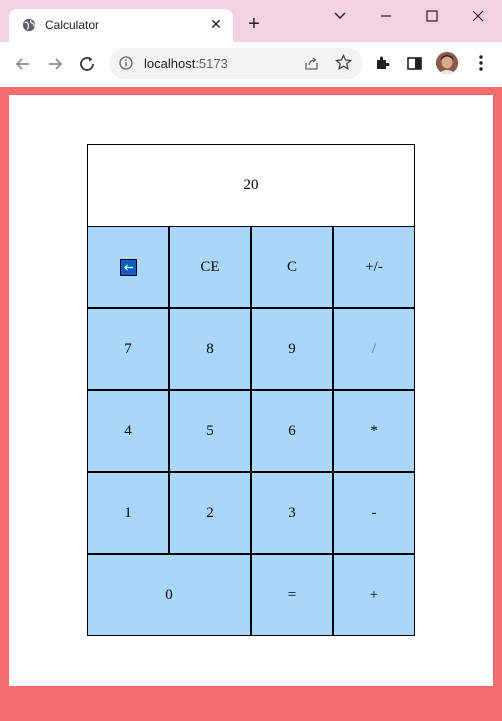 The height and width of the screenshot is (721, 502). I want to click on digit-6-button: 6, so click(292, 431).